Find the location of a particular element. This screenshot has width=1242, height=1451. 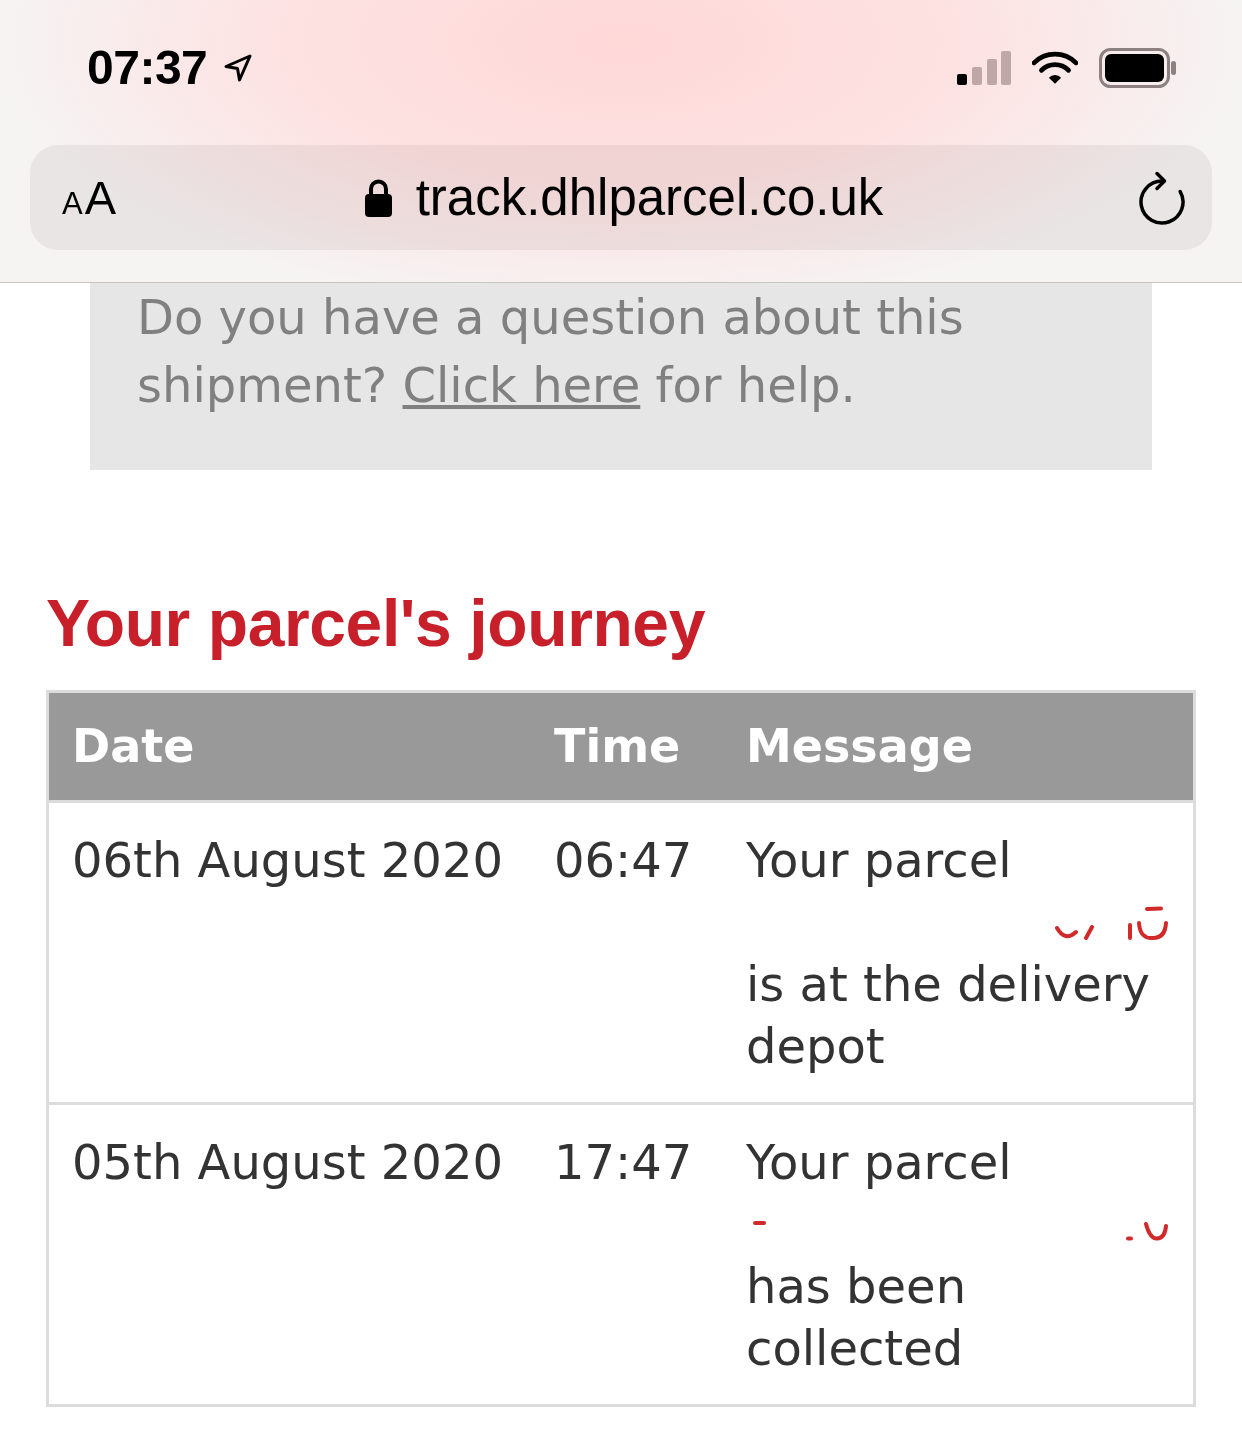

text-size-button: AA is located at coordinates (89, 197).